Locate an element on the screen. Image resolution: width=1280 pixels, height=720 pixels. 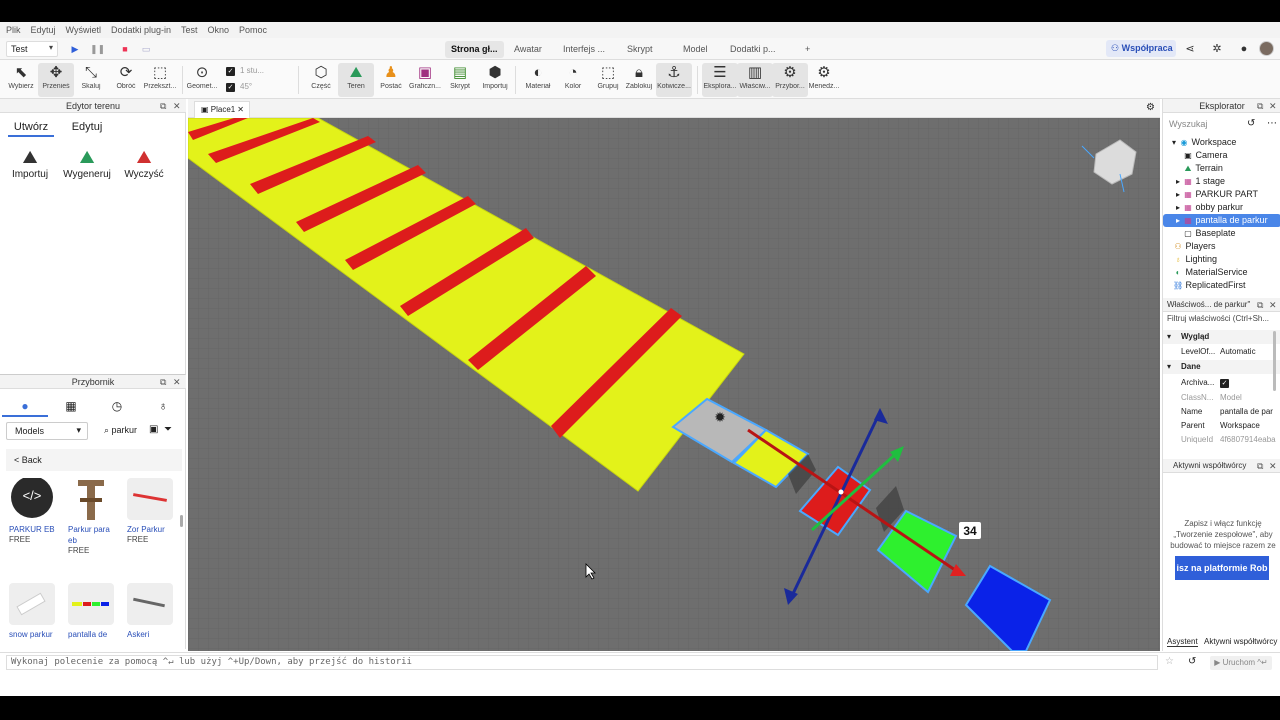
scale-tool: ⤡ Skaluj is located at coordinates (91, 80).